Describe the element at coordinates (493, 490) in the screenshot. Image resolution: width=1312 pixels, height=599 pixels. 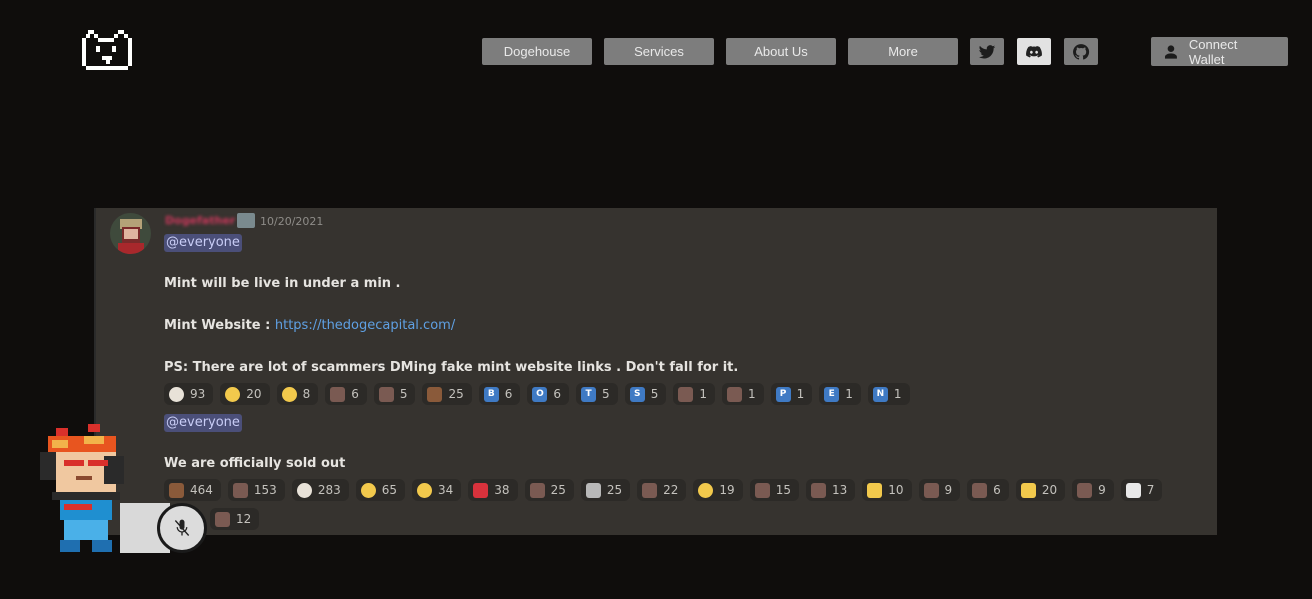
I see `reaction-red-heart: 38` at that location.